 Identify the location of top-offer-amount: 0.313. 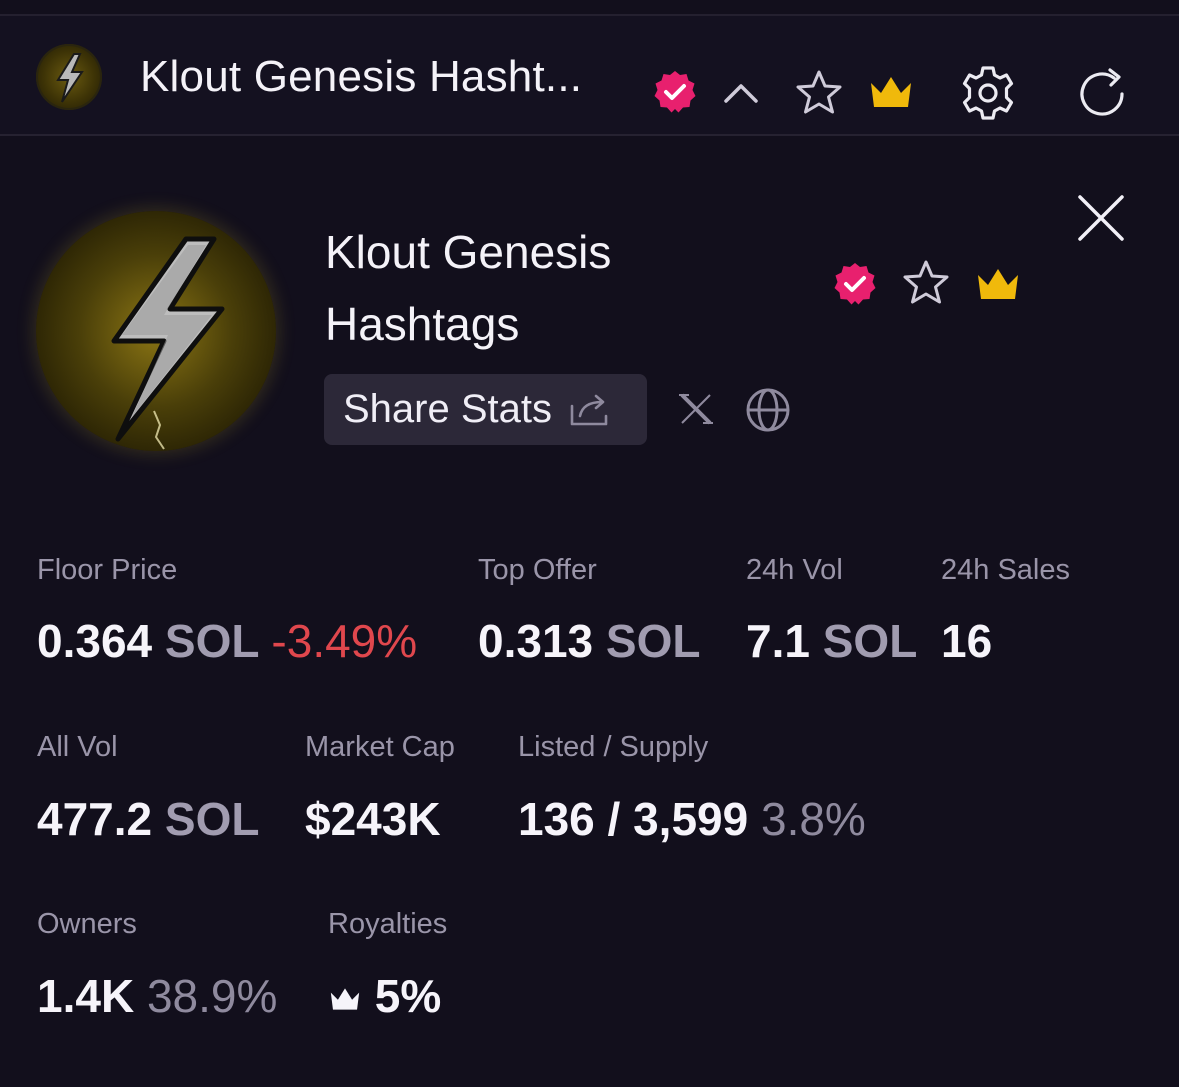
(536, 641).